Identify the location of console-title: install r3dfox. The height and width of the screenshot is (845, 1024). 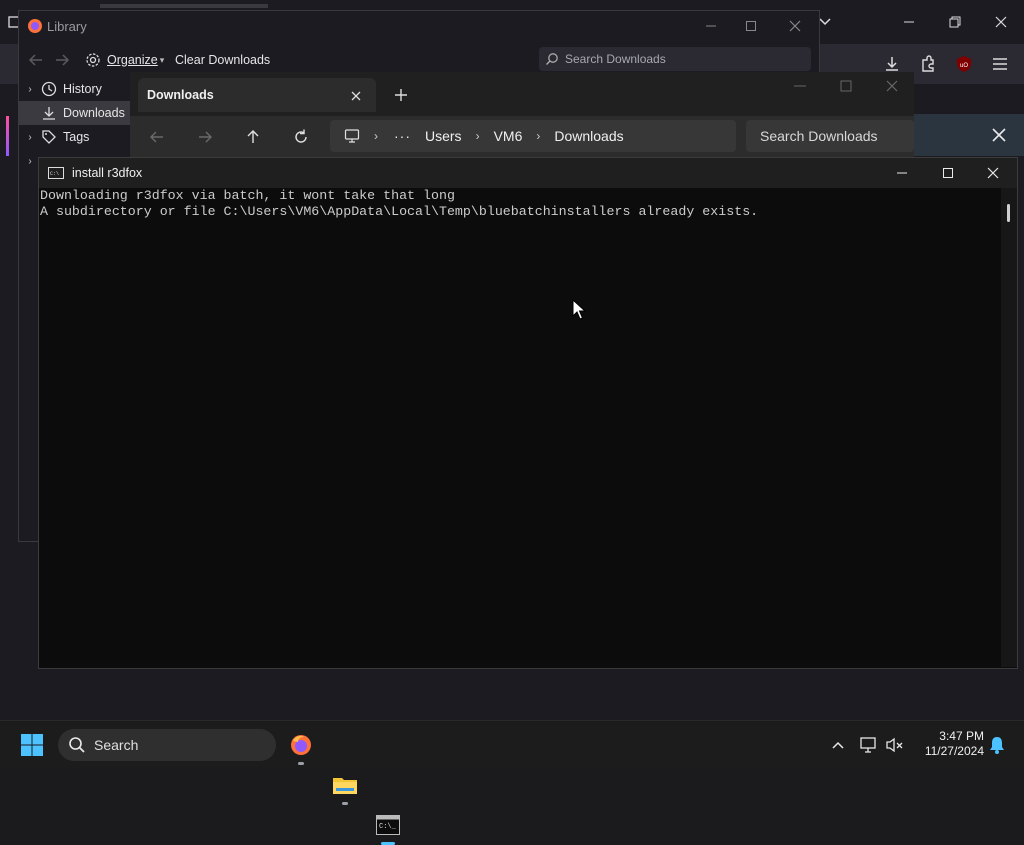
(107, 173).